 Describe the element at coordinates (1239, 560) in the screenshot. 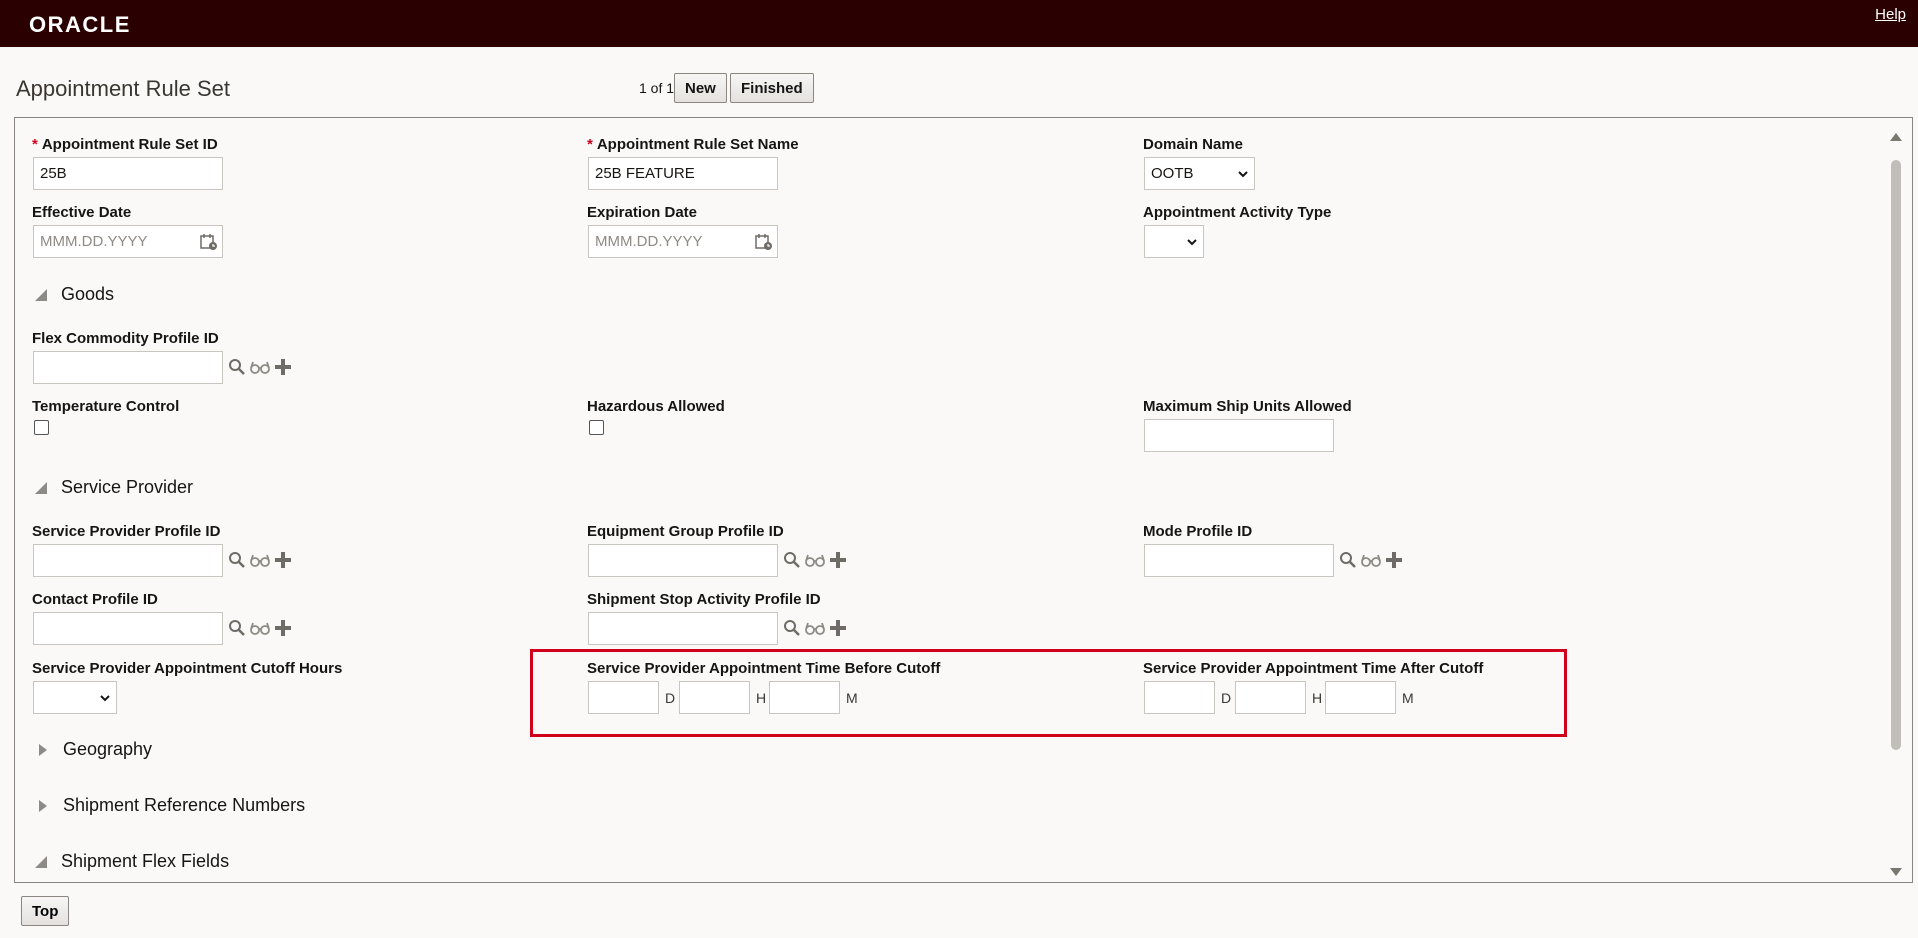

I see `mode-profile-input` at that location.